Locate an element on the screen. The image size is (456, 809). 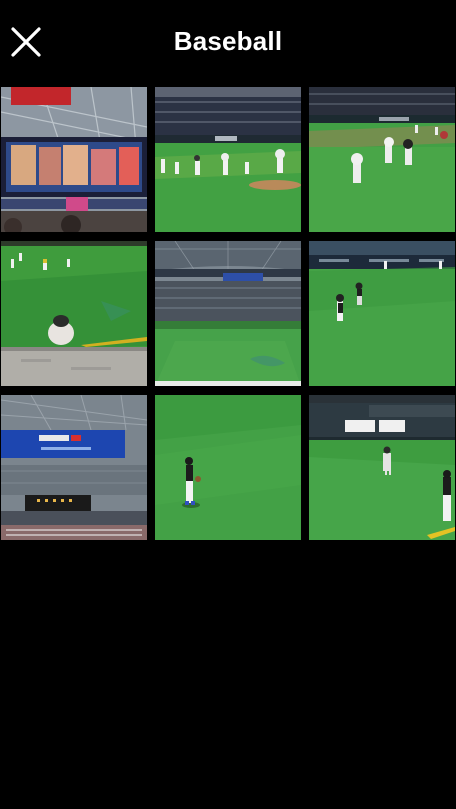
dome-scoreboard-image is located at coordinates (74, 467).